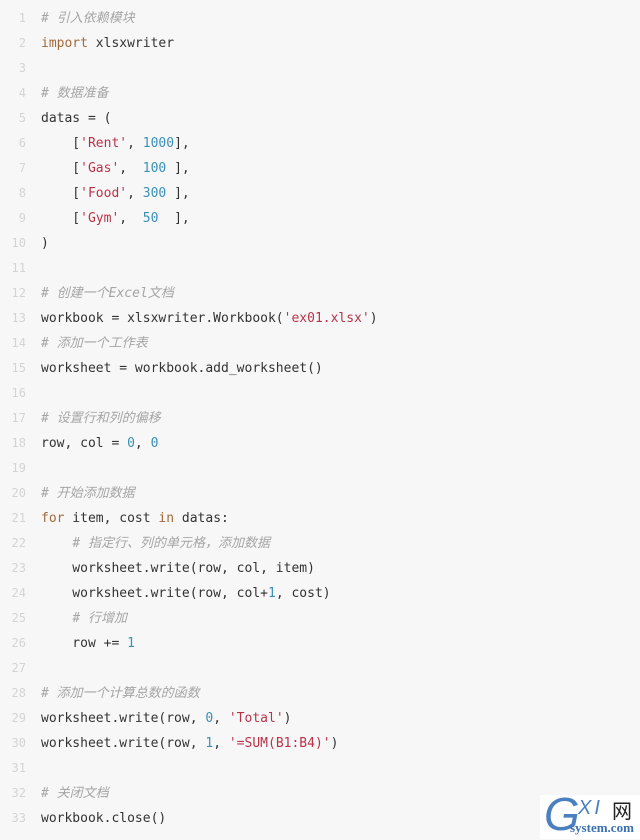  What do you see at coordinates (590, 808) in the screenshot?
I see `logo-xi: XI` at bounding box center [590, 808].